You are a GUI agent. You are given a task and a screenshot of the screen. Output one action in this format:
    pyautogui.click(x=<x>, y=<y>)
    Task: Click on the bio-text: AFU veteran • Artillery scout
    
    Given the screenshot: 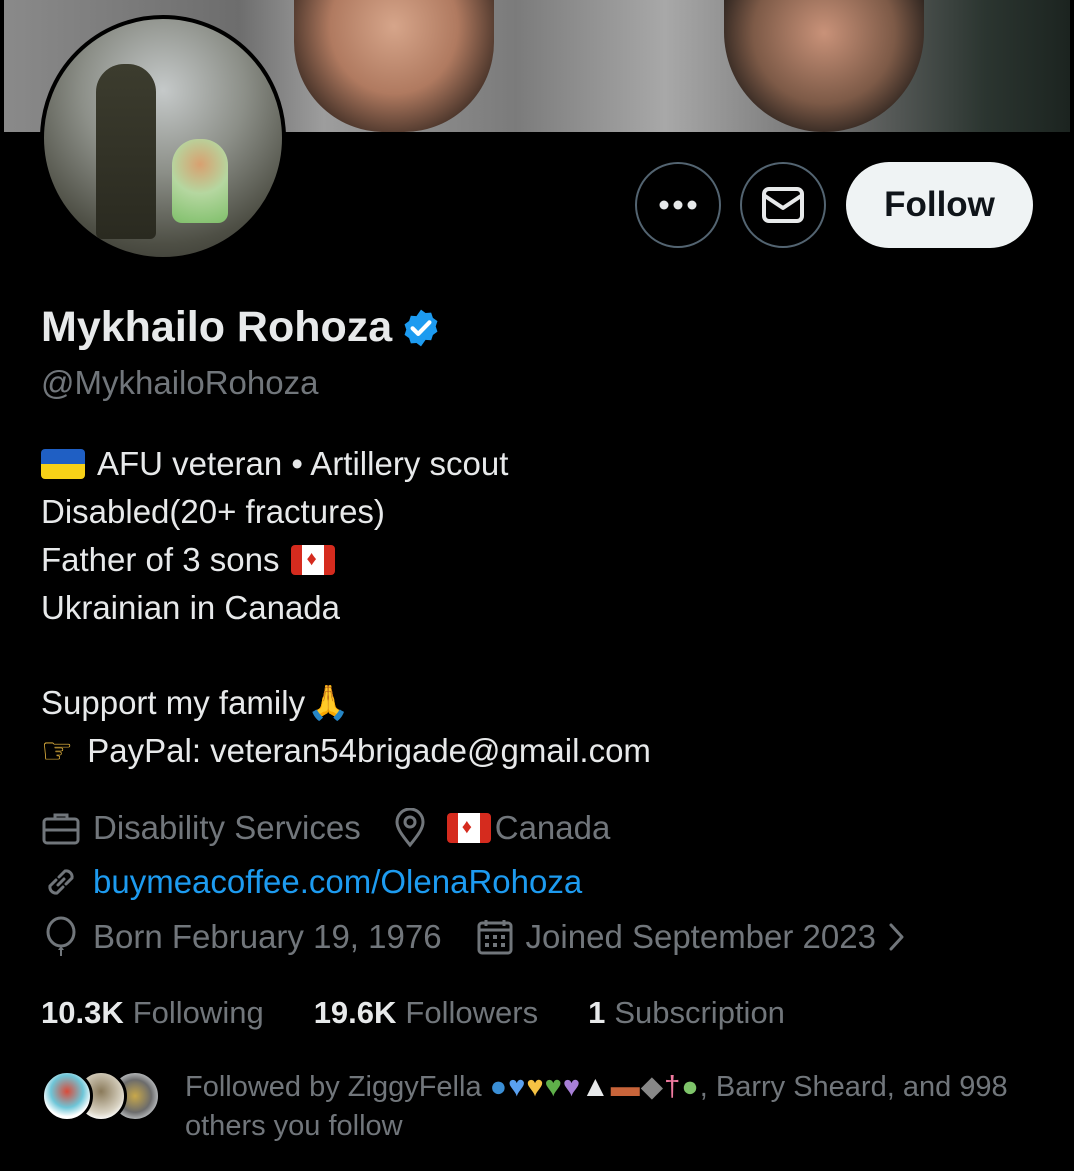 What is the action you would take?
    pyautogui.click(x=303, y=463)
    